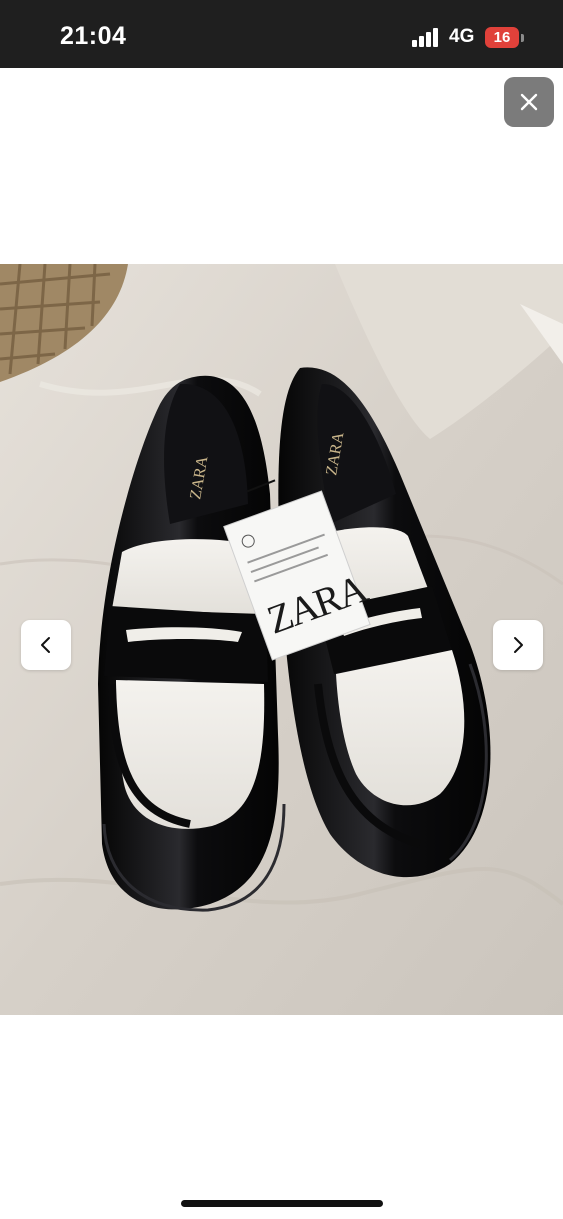  I want to click on network-type: 4G, so click(462, 36).